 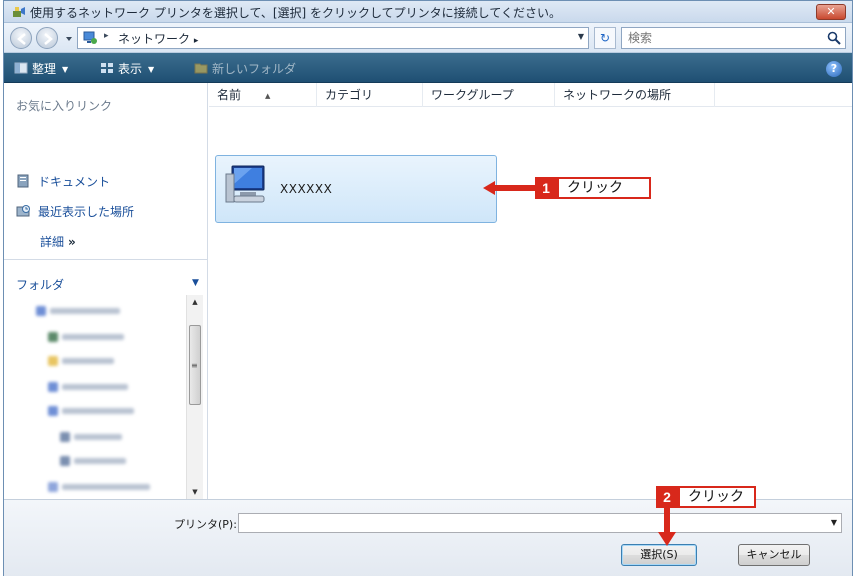 What do you see at coordinates (107, 68) in the screenshot?
I see `views-icon` at bounding box center [107, 68].